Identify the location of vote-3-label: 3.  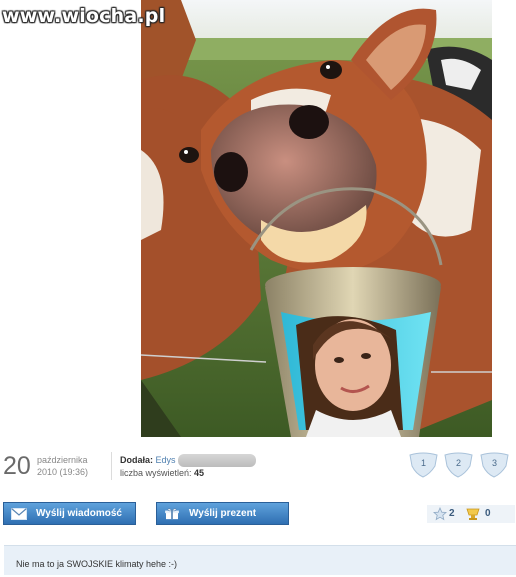
(494, 463).